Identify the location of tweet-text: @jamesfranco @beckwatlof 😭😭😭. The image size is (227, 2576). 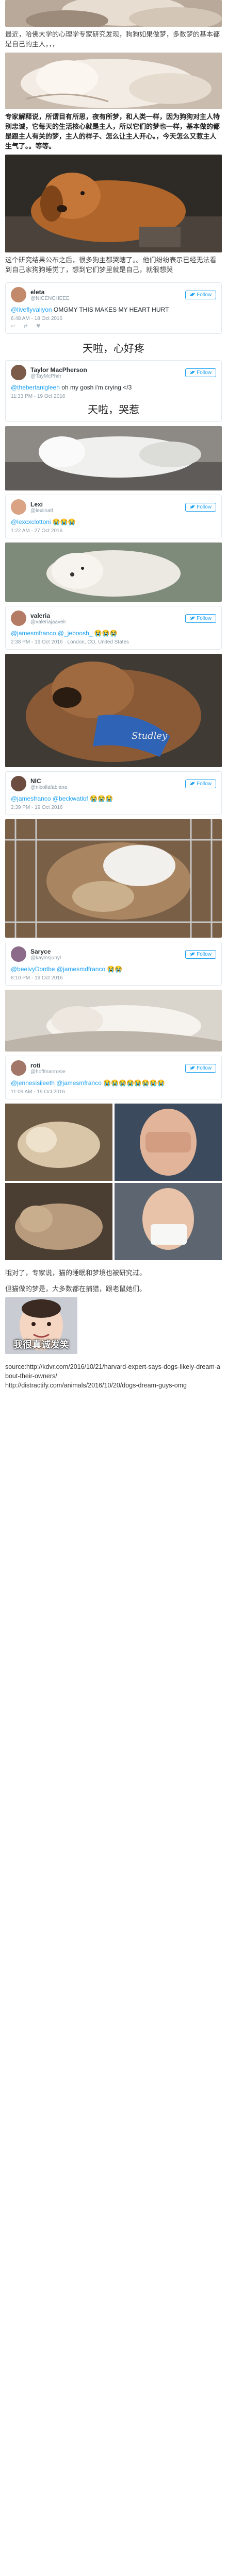
(62, 799).